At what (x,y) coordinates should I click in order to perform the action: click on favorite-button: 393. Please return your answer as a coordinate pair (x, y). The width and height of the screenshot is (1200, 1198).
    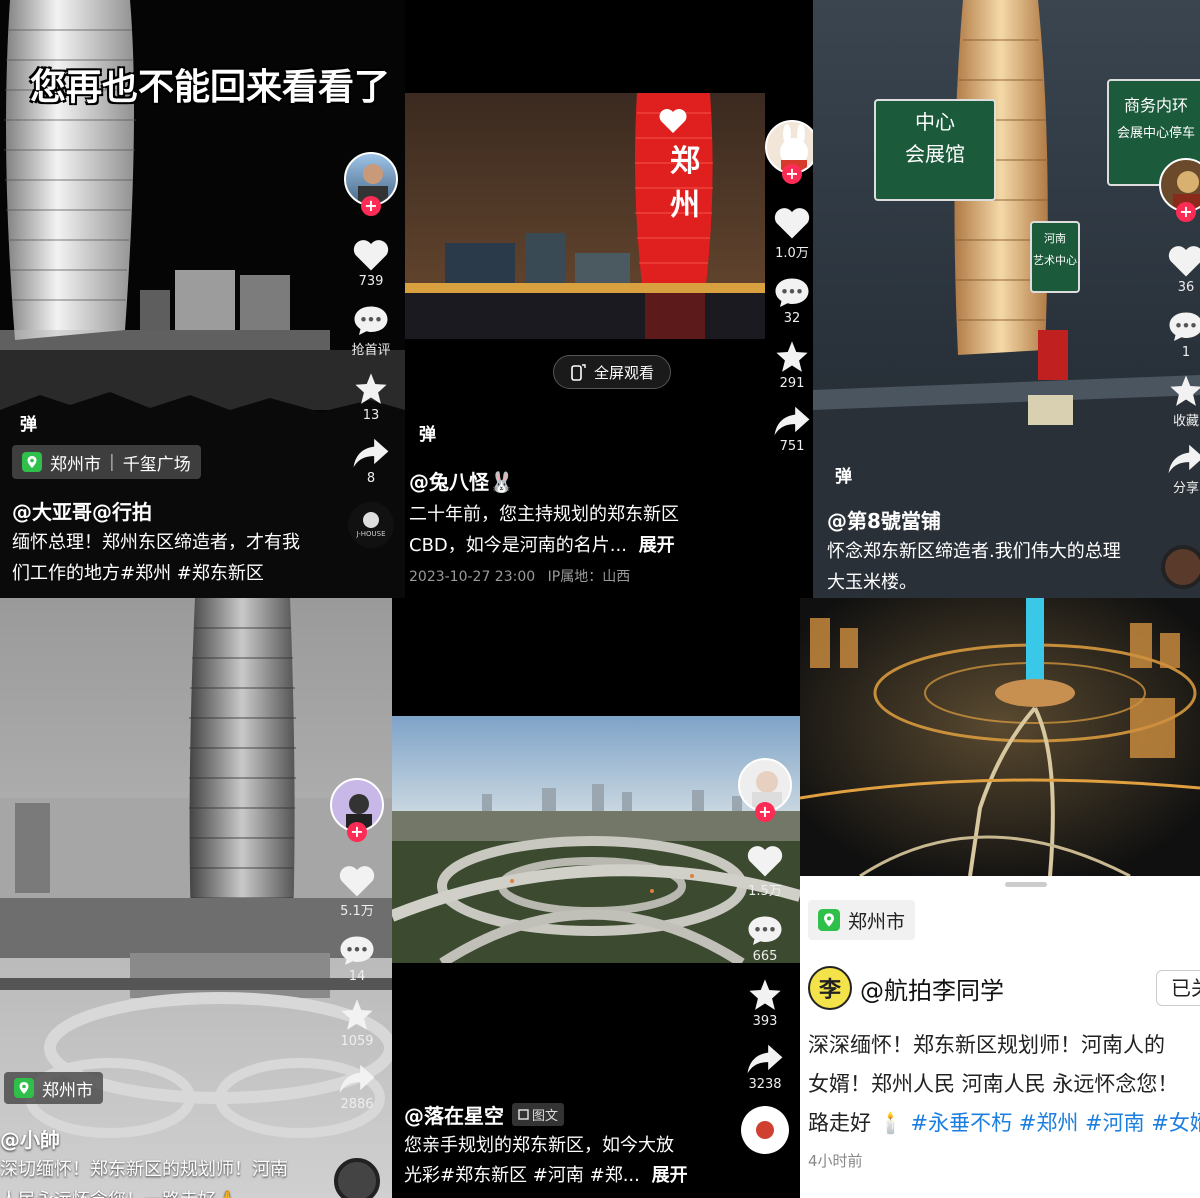
    Looking at the image, I should click on (765, 1003).